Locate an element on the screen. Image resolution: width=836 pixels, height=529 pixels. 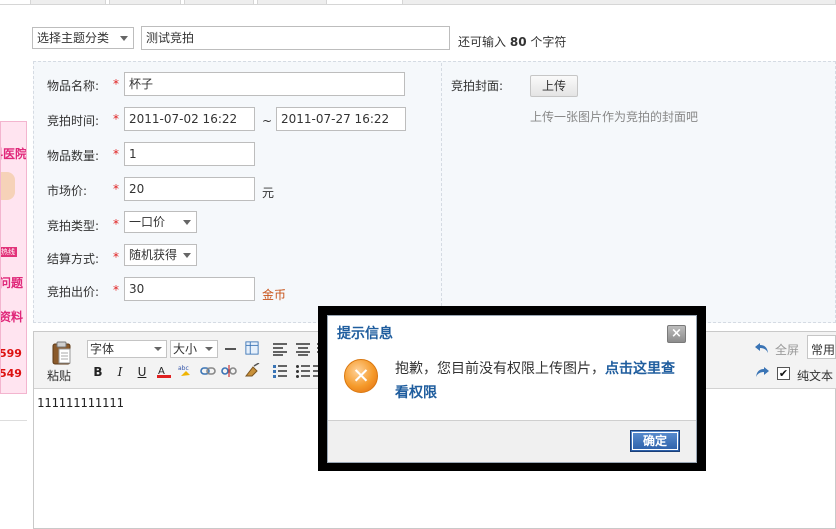
underline-button: U is located at coordinates (142, 372).